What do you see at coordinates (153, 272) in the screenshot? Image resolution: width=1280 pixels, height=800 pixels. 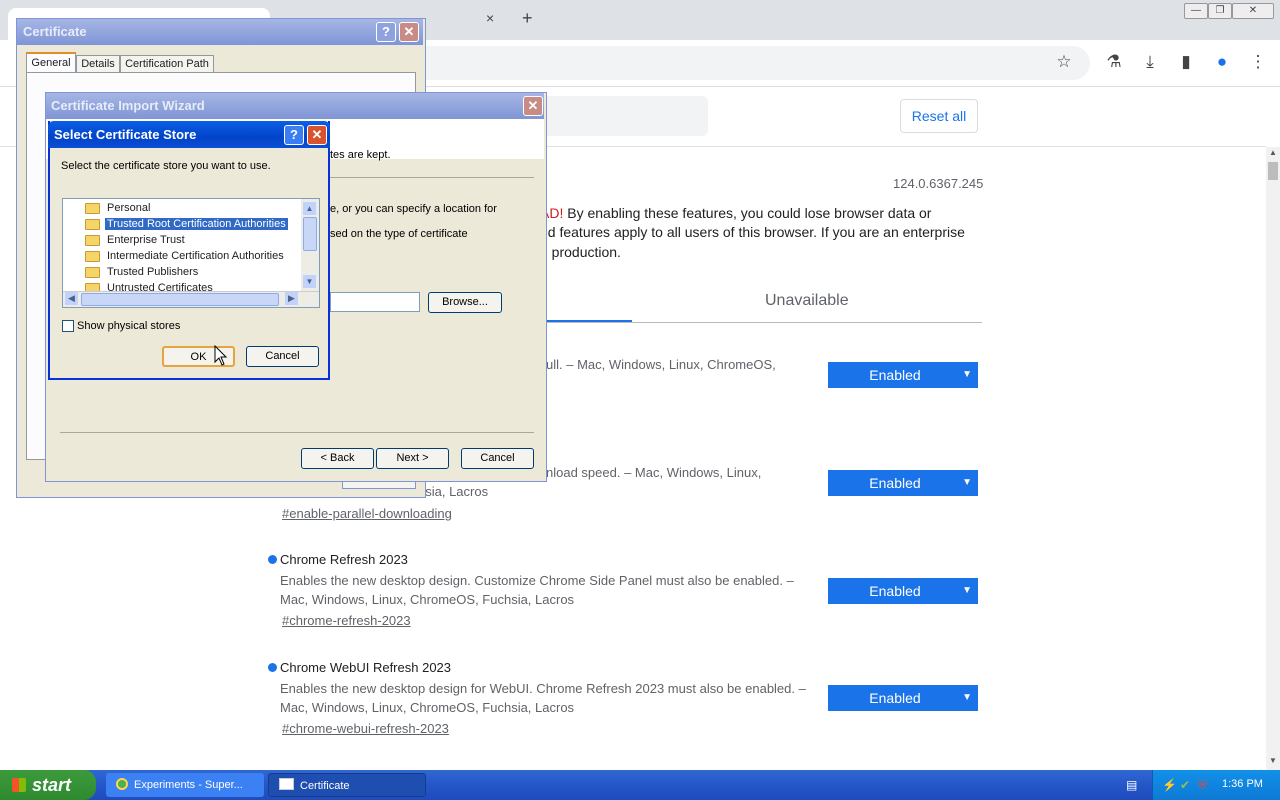 I see `tree-item-label: Trusted Publishers` at bounding box center [153, 272].